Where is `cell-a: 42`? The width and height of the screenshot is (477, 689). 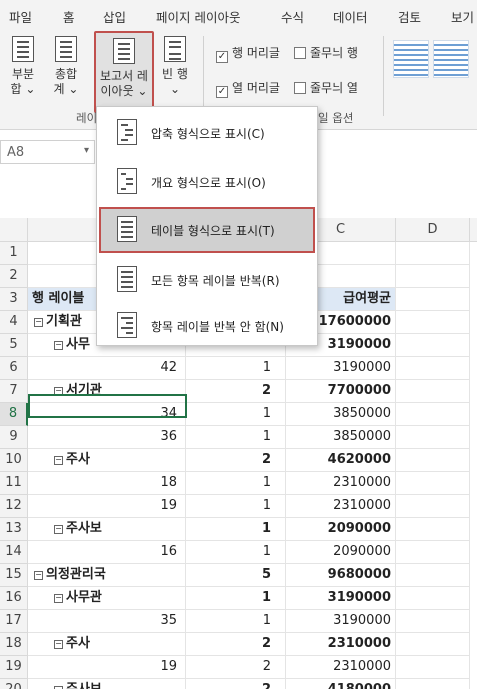
cell-a: 42 is located at coordinates (107, 368).